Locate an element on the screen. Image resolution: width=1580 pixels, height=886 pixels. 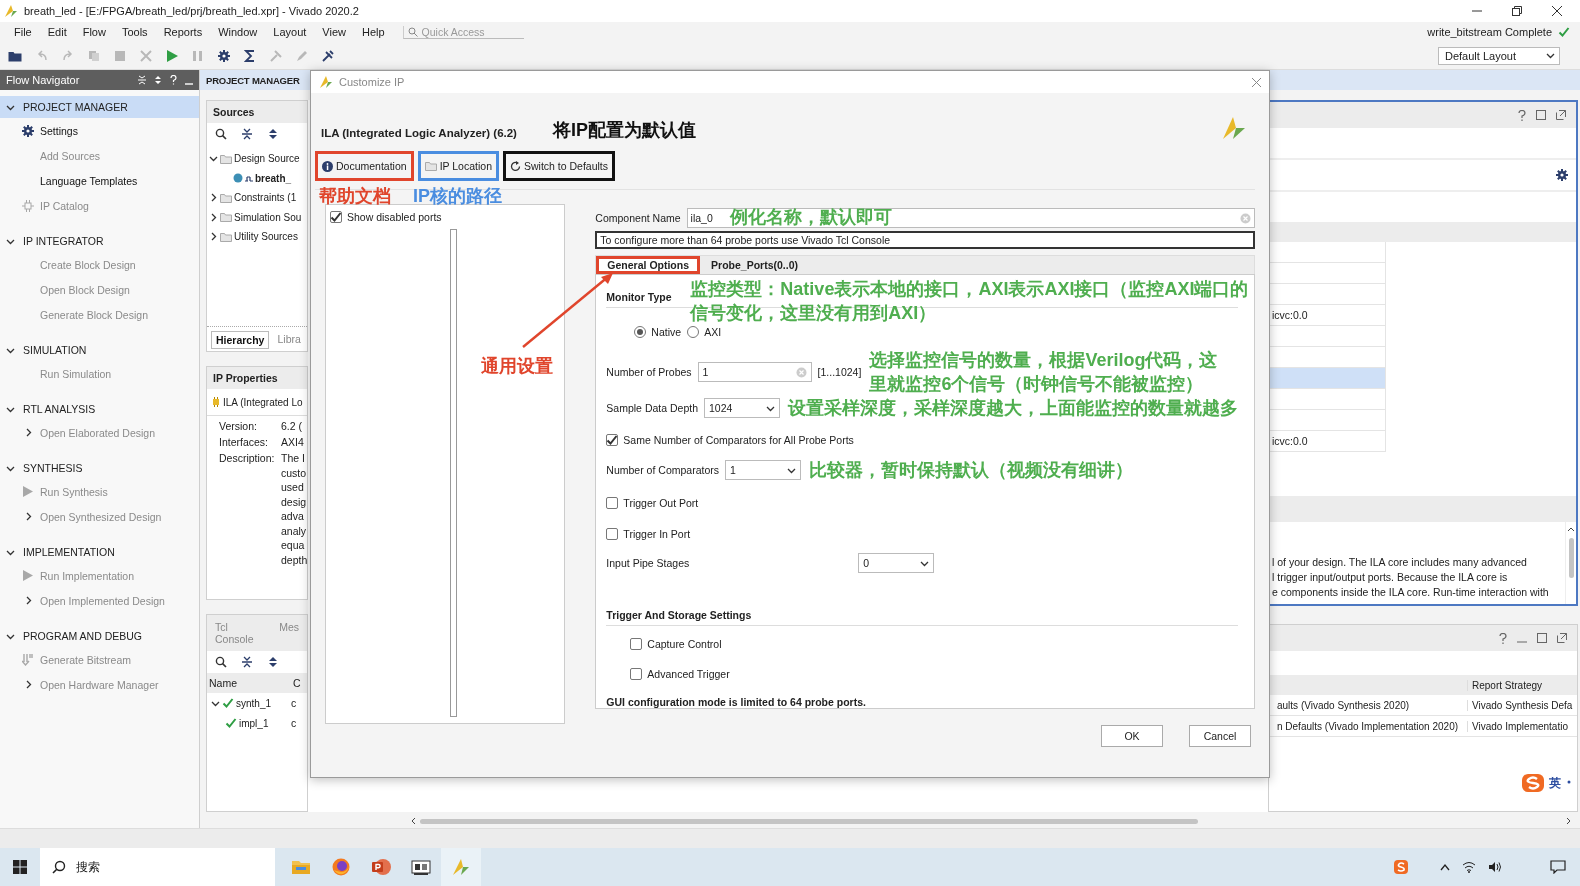
menu-item: Tools is located at coordinates (134, 32).